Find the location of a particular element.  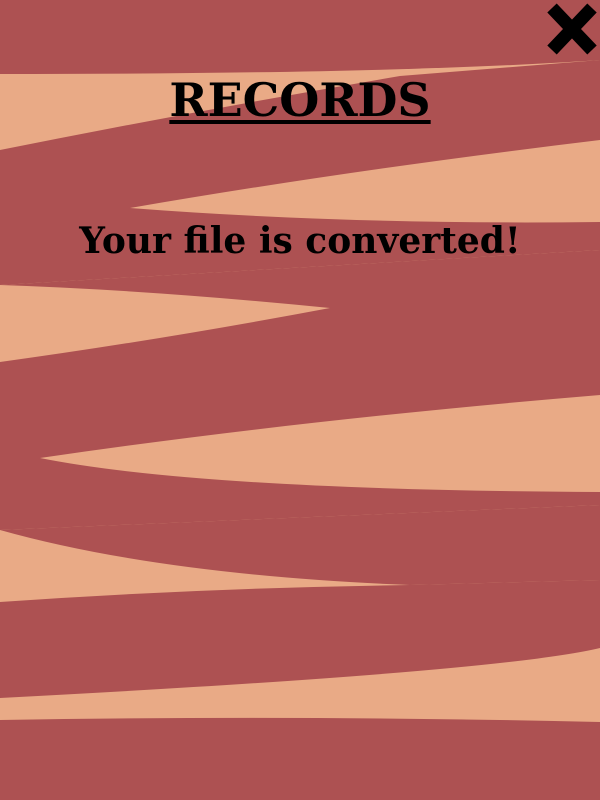

close-button is located at coordinates (572, 29).